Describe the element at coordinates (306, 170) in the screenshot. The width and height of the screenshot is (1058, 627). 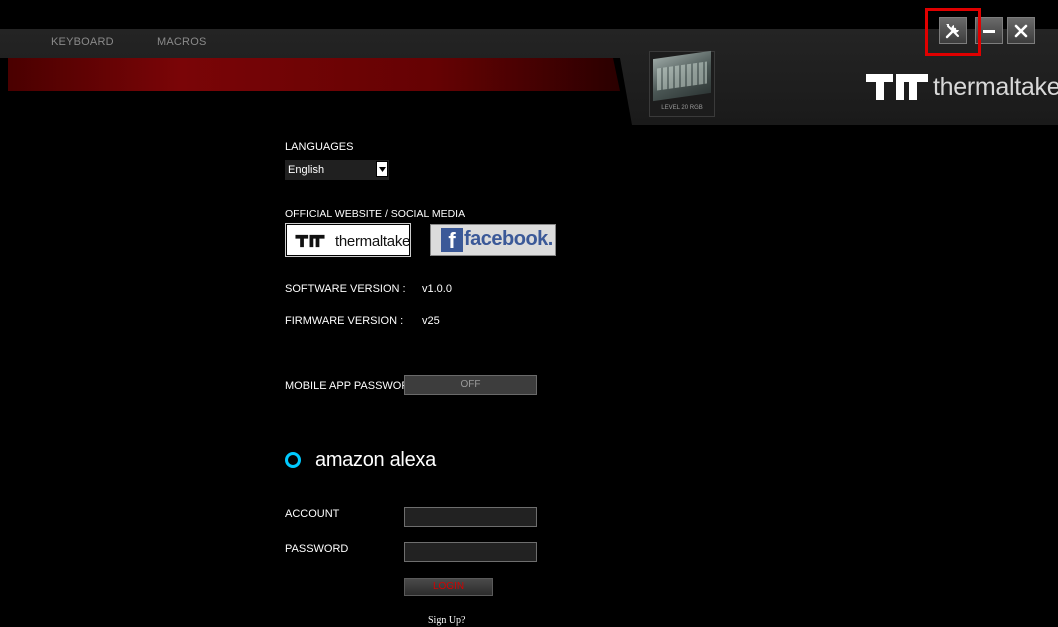
I see `language-selected-value: English` at that location.